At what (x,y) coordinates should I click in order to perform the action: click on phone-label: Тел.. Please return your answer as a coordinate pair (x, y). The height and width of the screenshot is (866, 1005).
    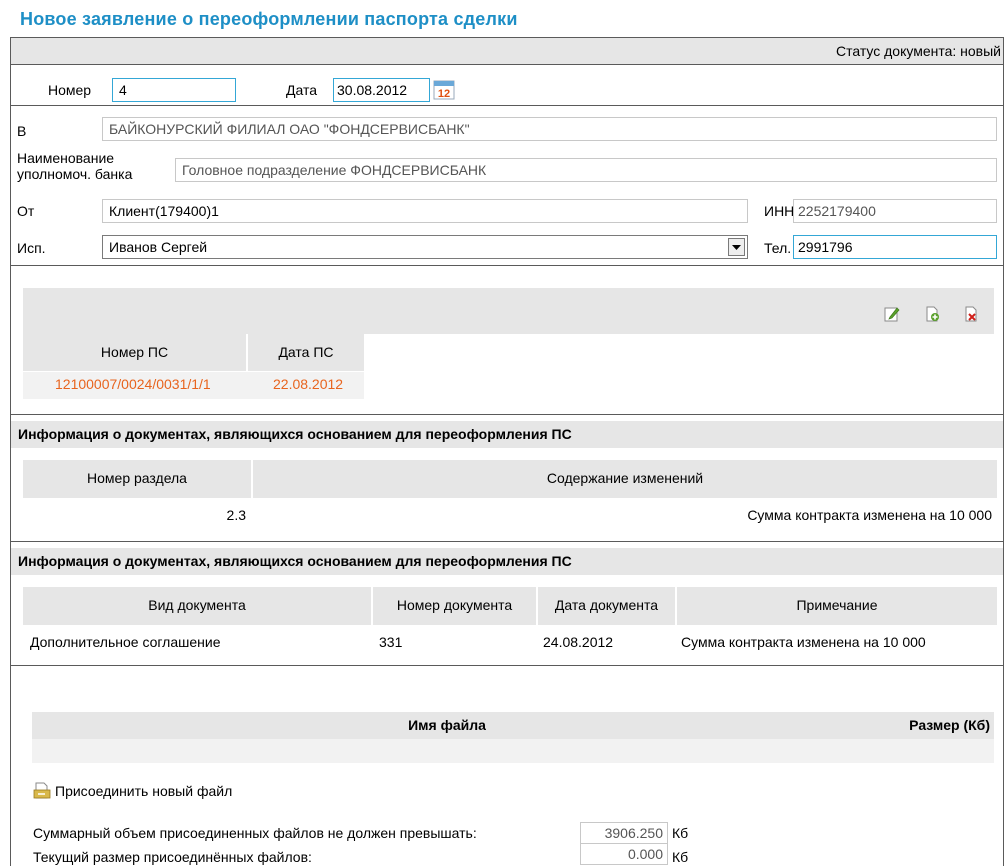
    Looking at the image, I should click on (778, 248).